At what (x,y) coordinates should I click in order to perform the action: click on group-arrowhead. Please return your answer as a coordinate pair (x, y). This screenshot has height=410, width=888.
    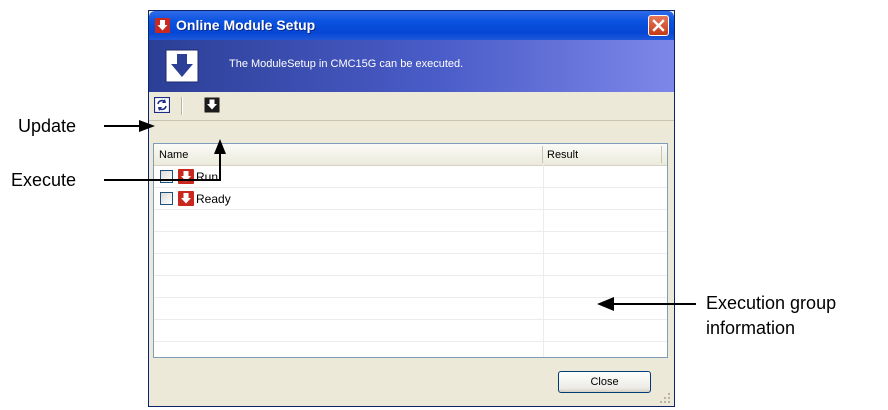
    Looking at the image, I should click on (605, 304).